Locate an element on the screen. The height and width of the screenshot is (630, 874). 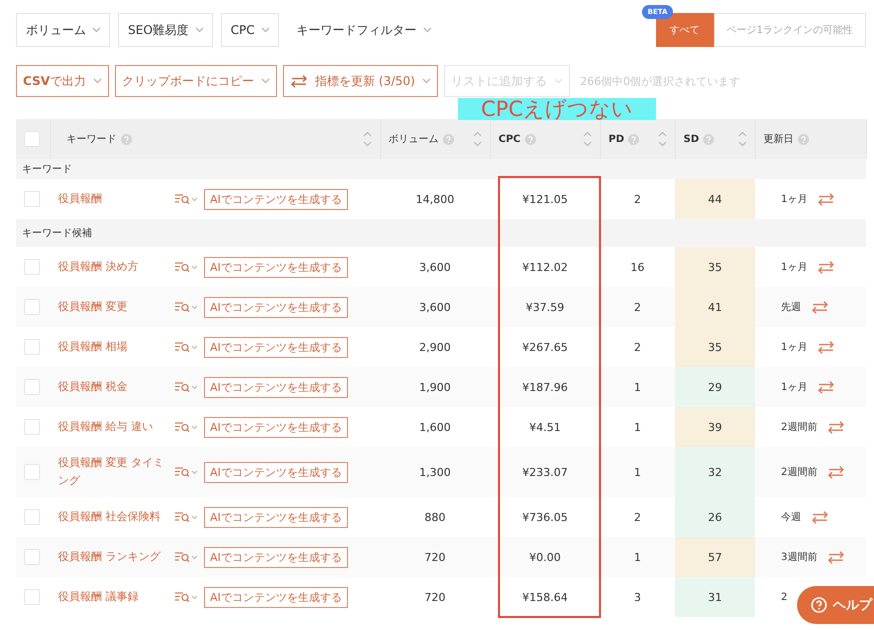
filter-dropdown: ボリューム is located at coordinates (63, 30).